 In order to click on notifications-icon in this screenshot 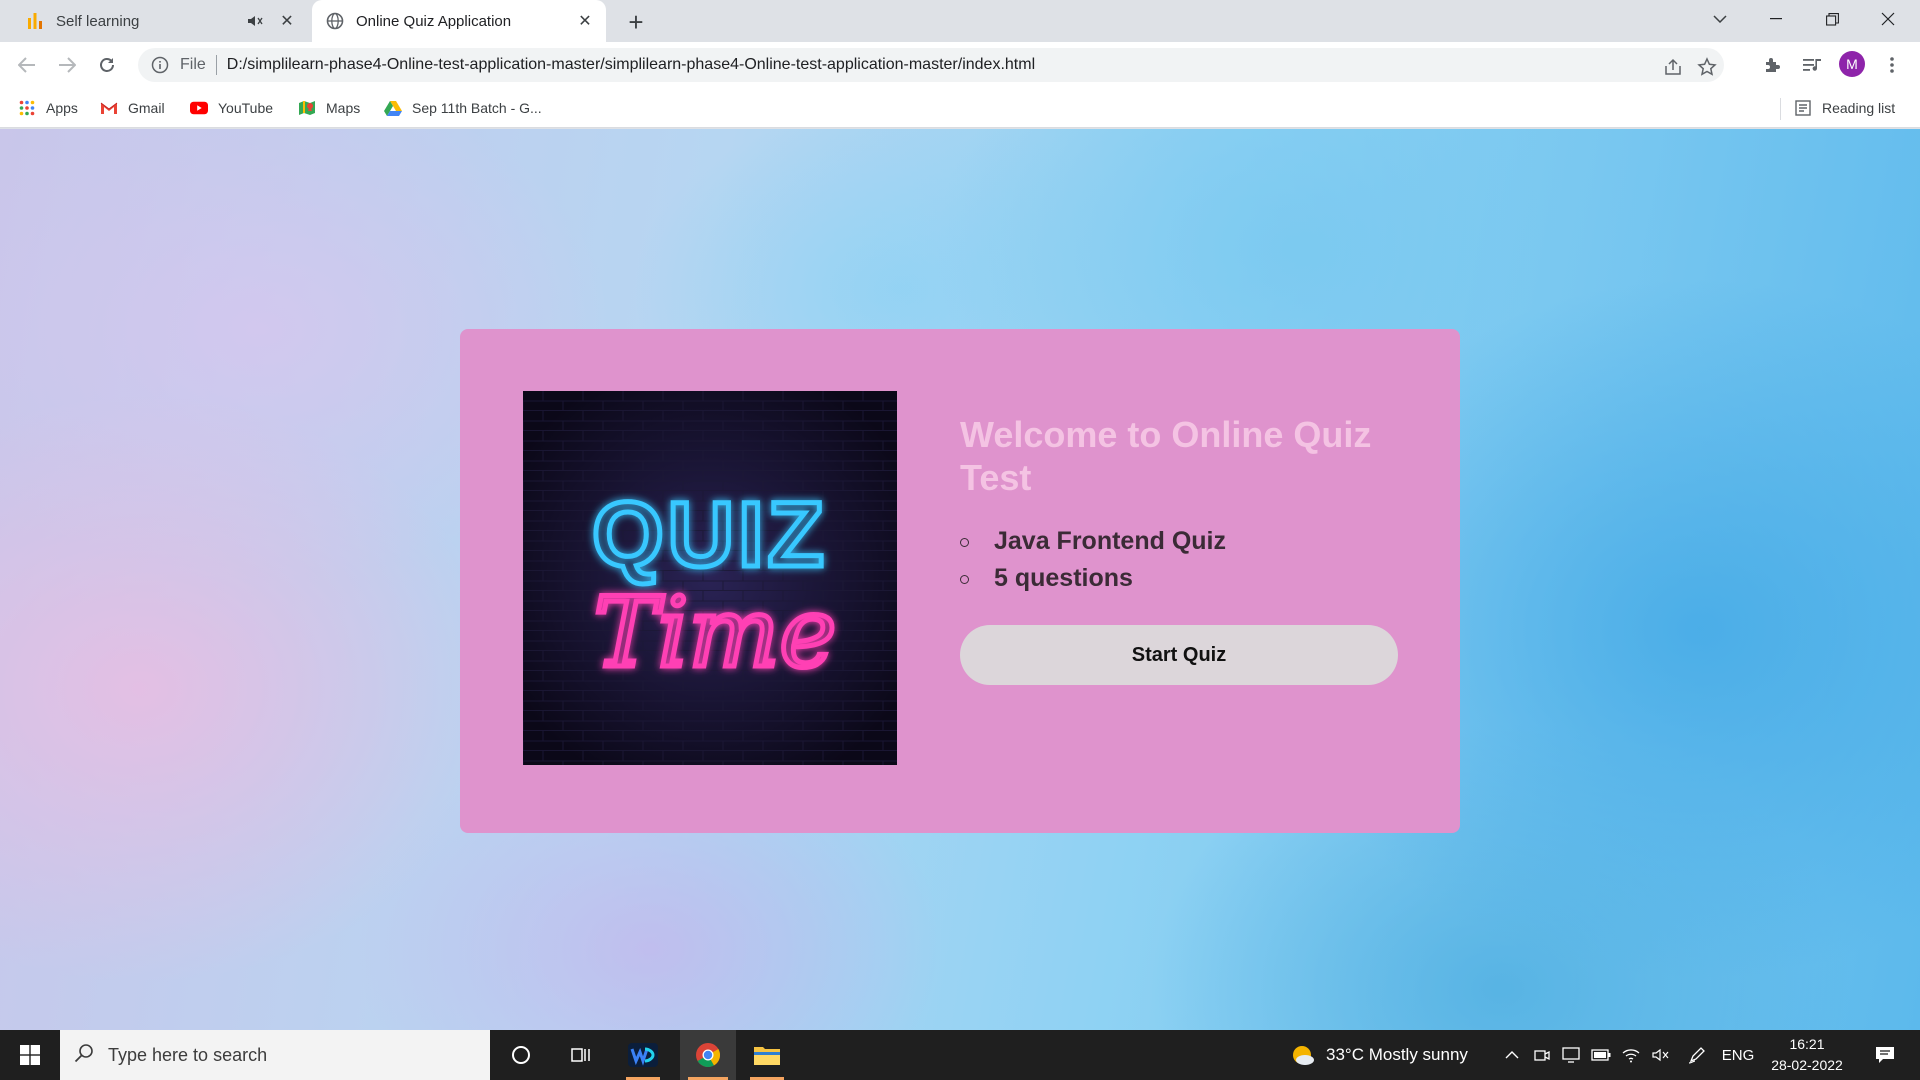, I will do `click(1885, 1055)`.